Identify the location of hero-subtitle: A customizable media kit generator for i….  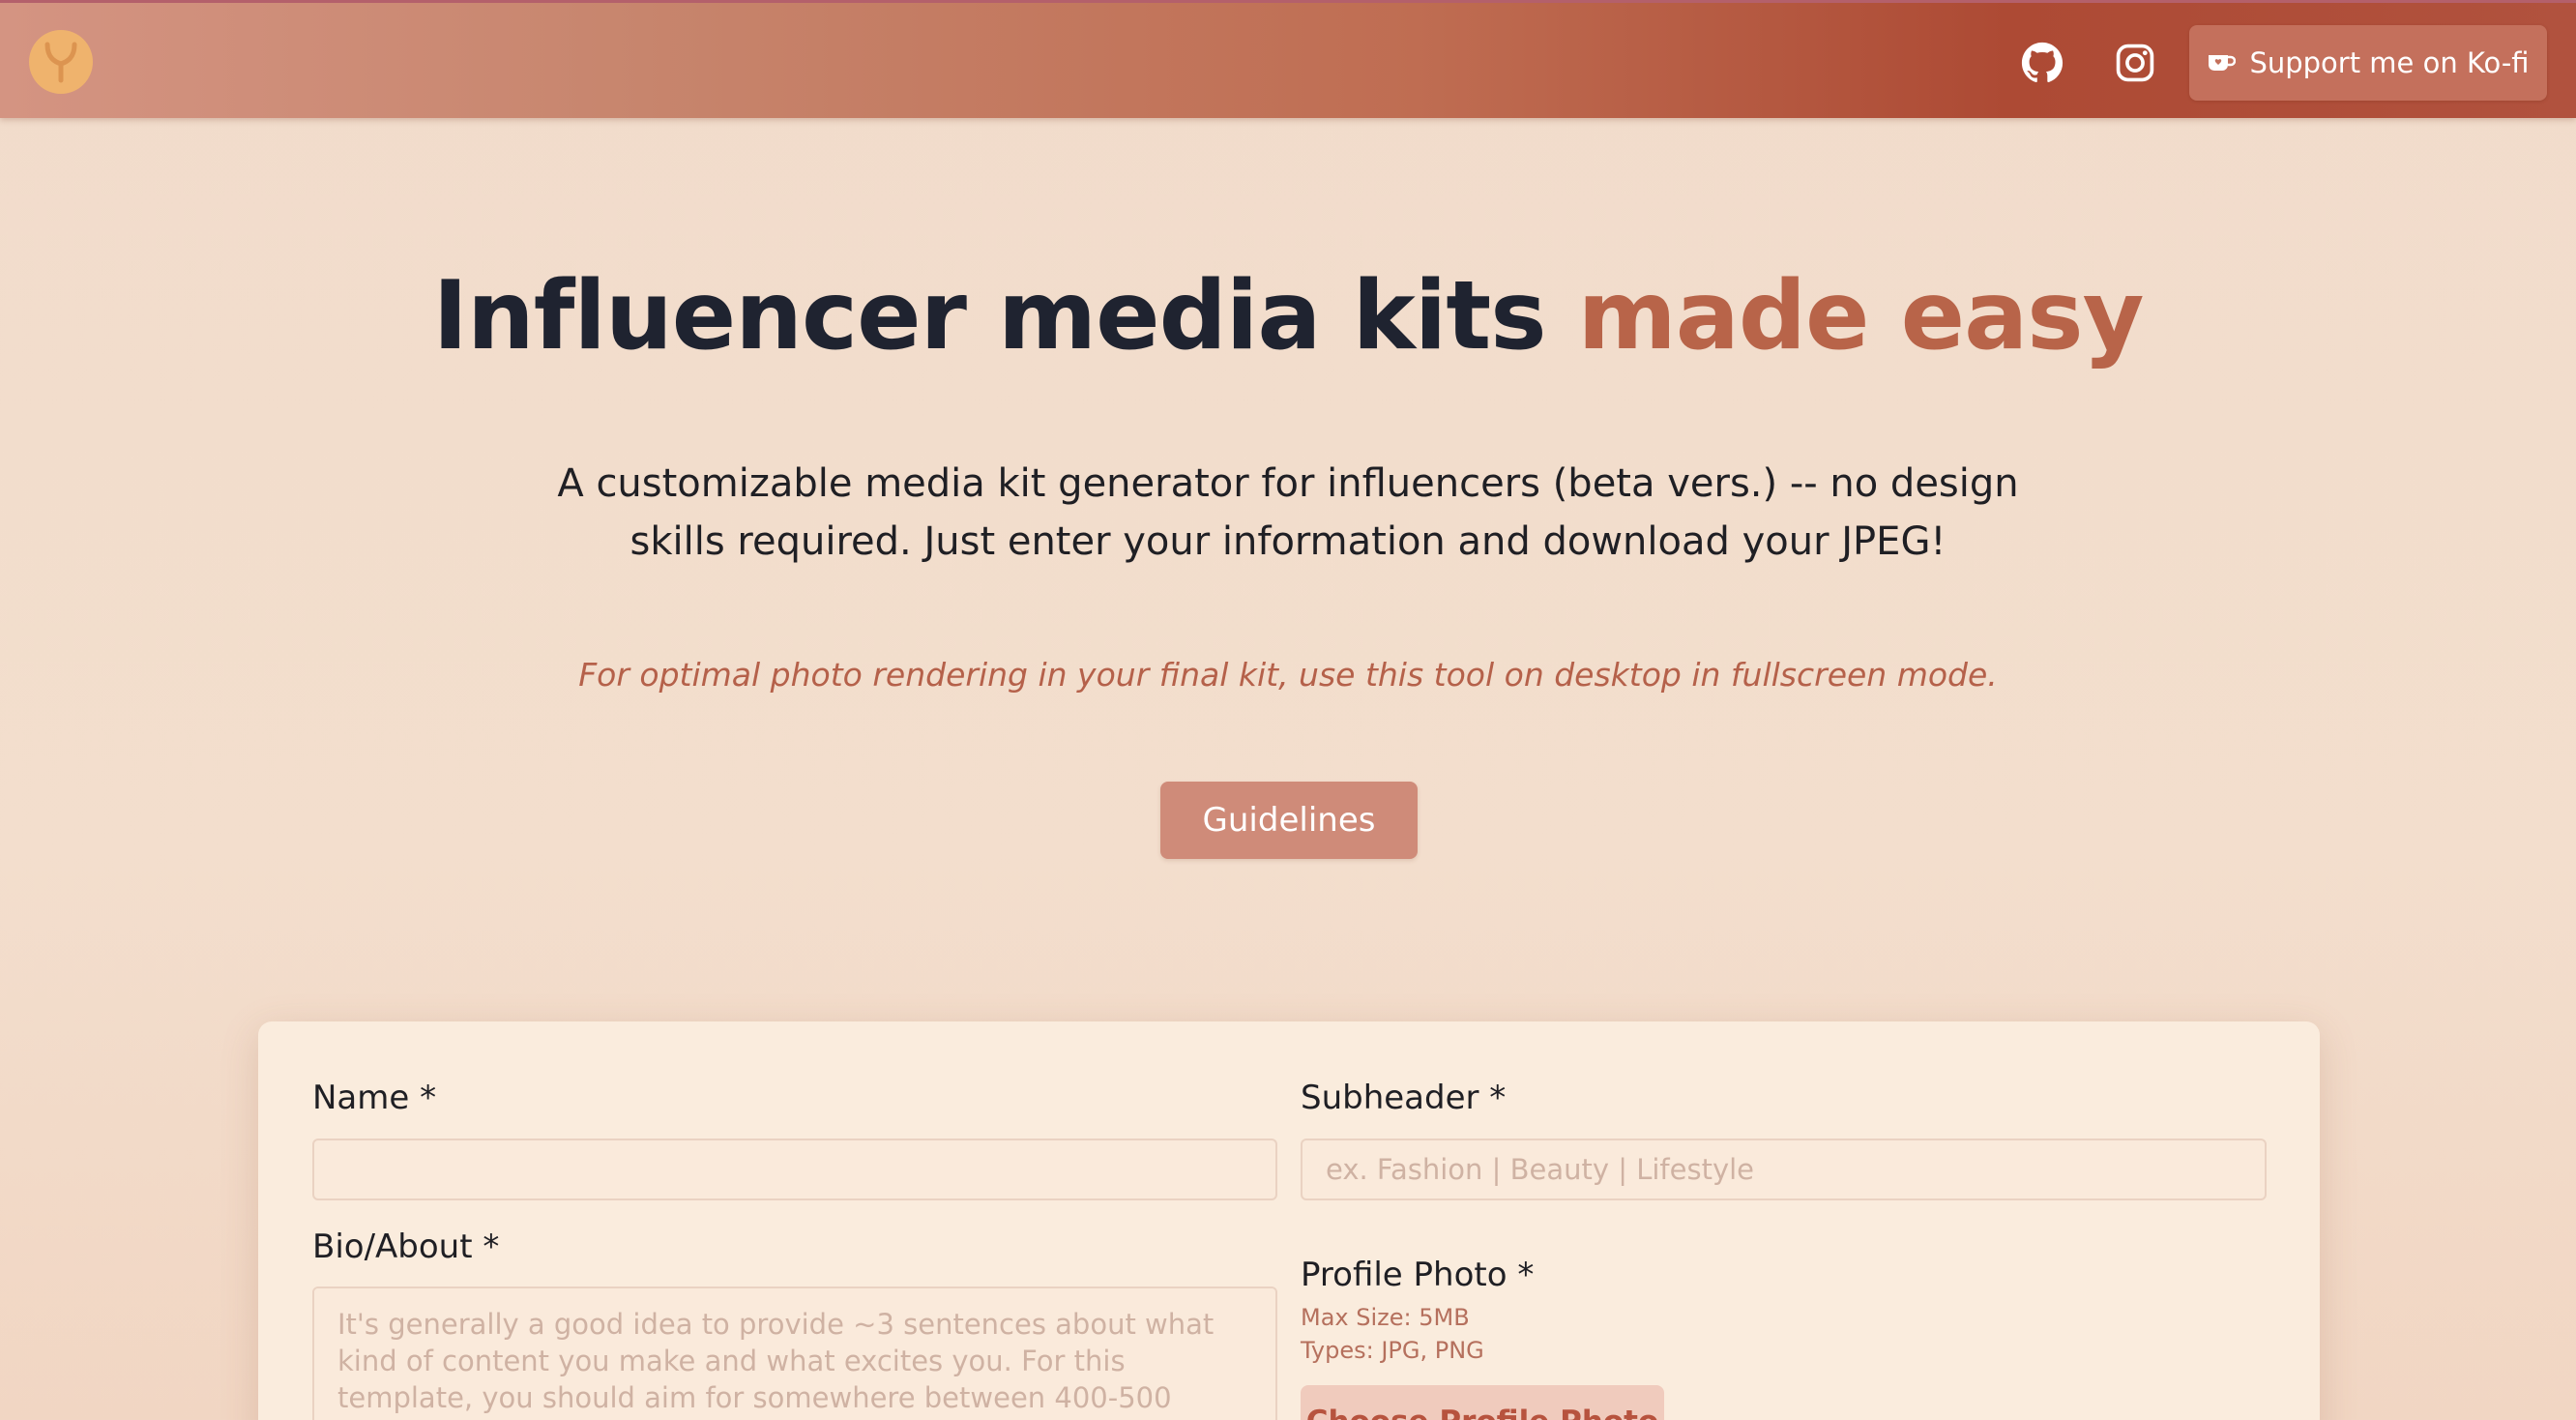
(1288, 512).